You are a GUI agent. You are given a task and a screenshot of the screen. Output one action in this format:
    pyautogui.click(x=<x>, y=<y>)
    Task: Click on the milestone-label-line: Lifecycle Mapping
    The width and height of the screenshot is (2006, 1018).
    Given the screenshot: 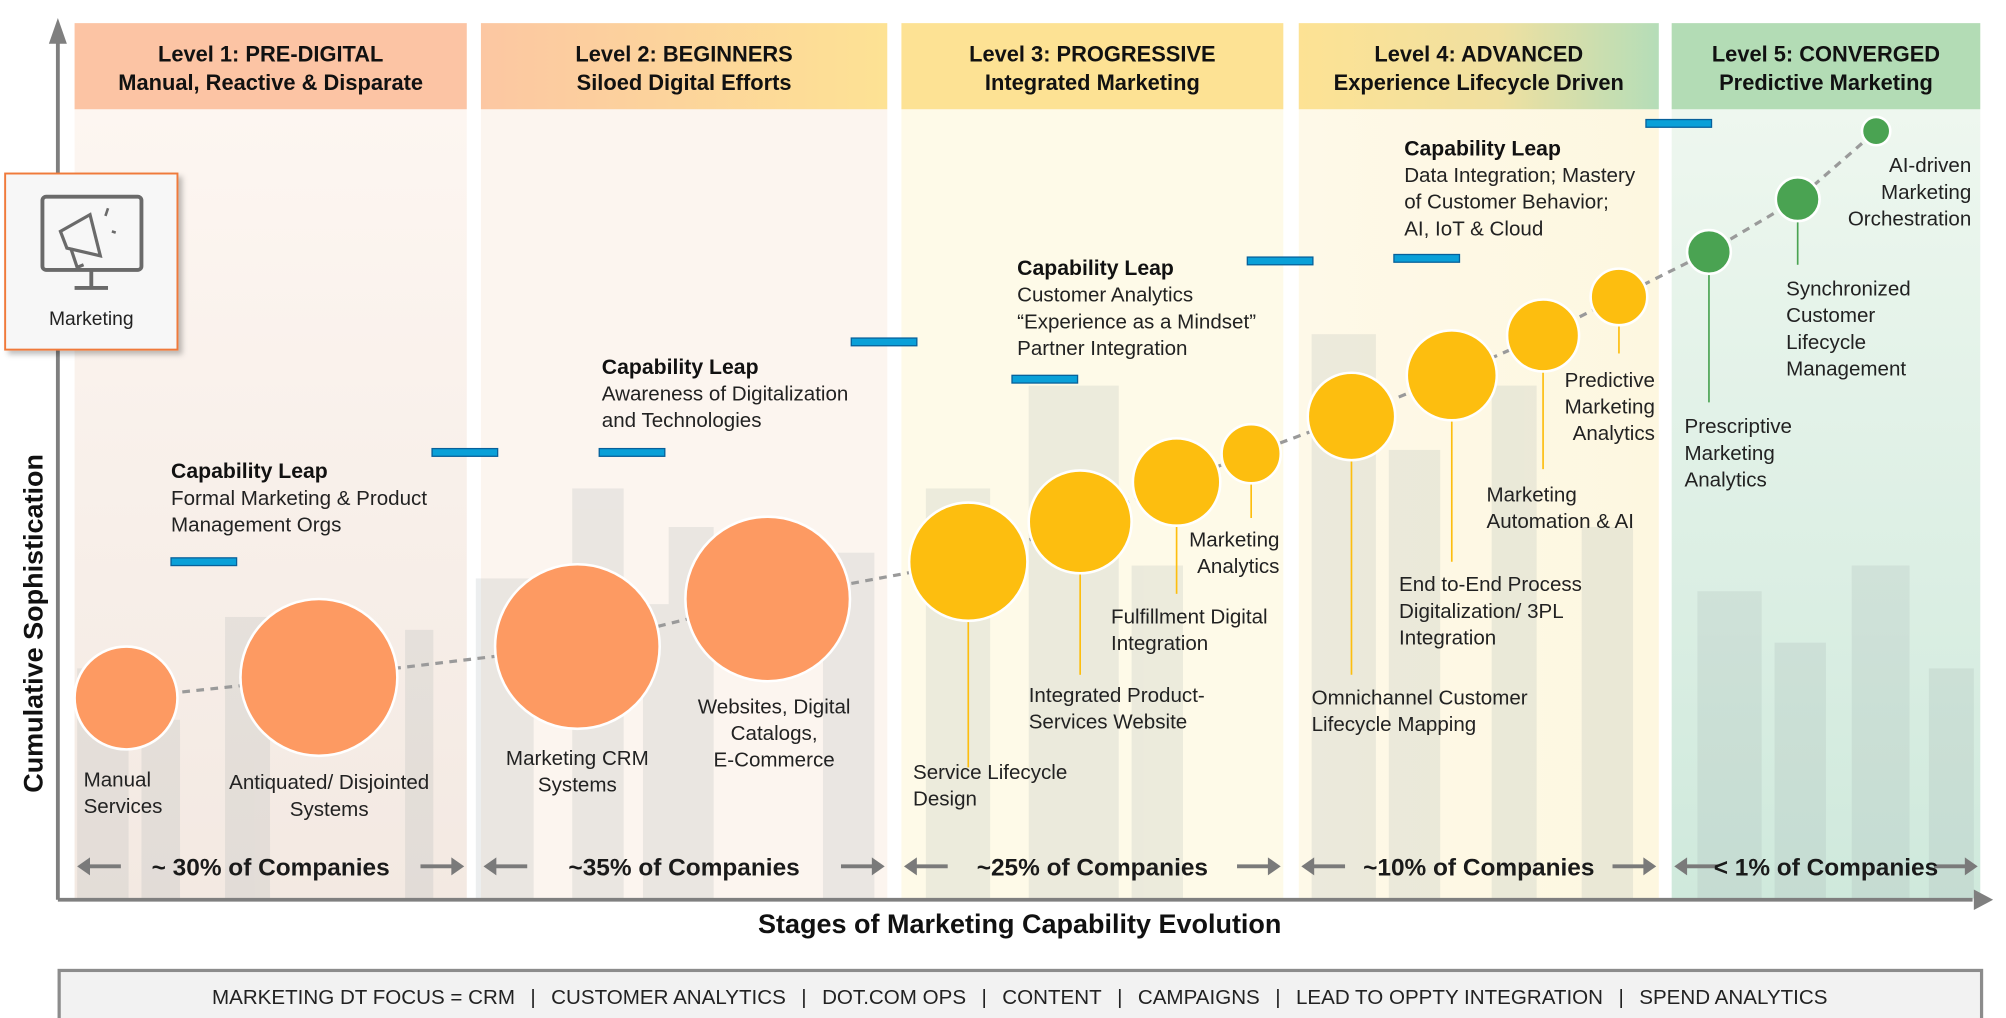 What is the action you would take?
    pyautogui.click(x=1394, y=724)
    